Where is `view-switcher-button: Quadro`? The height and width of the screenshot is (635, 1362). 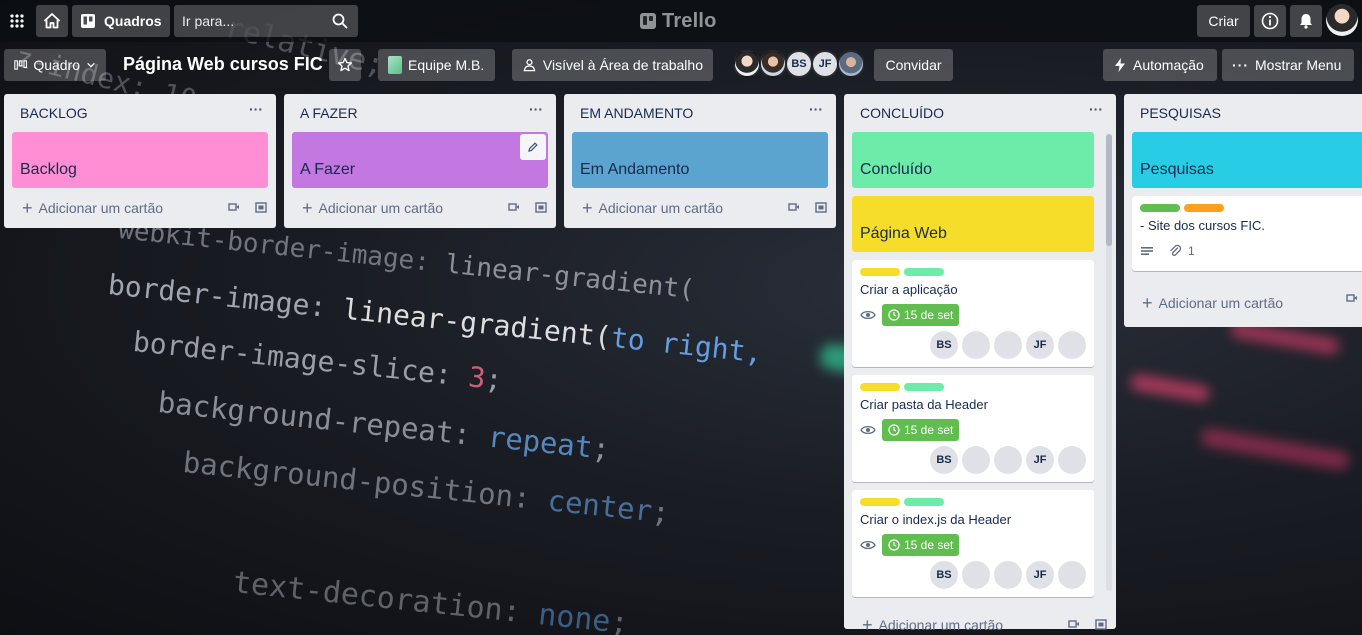
view-switcher-button: Quadro is located at coordinates (55, 65).